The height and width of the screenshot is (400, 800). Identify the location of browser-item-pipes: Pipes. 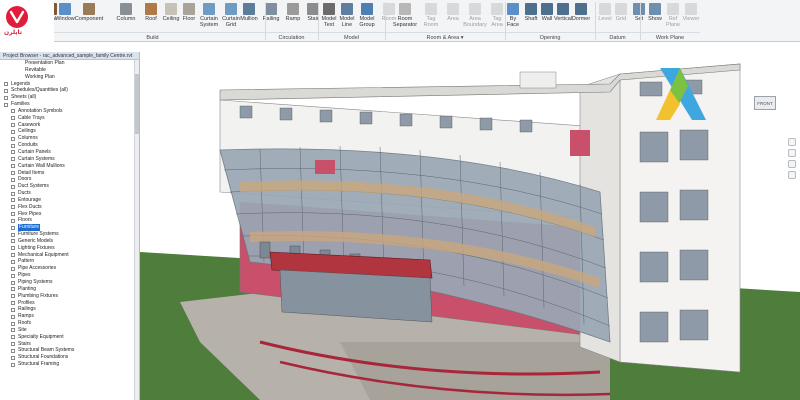
(69, 275).